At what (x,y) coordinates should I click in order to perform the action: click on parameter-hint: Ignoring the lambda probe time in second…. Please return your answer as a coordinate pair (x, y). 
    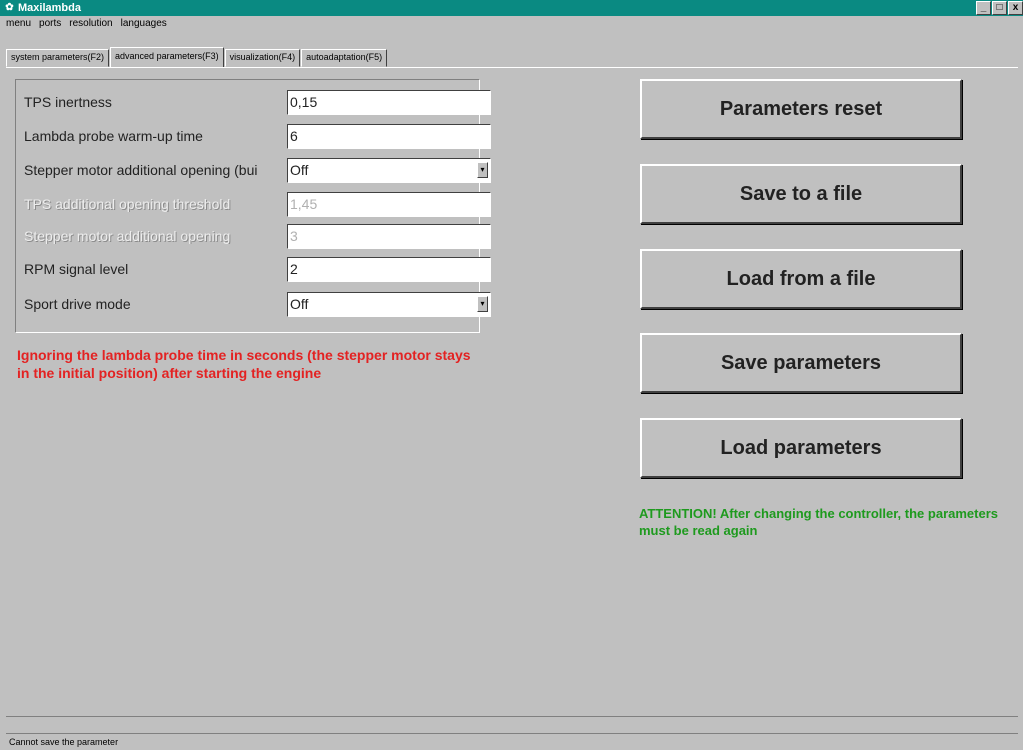
    Looking at the image, I should click on (244, 364).